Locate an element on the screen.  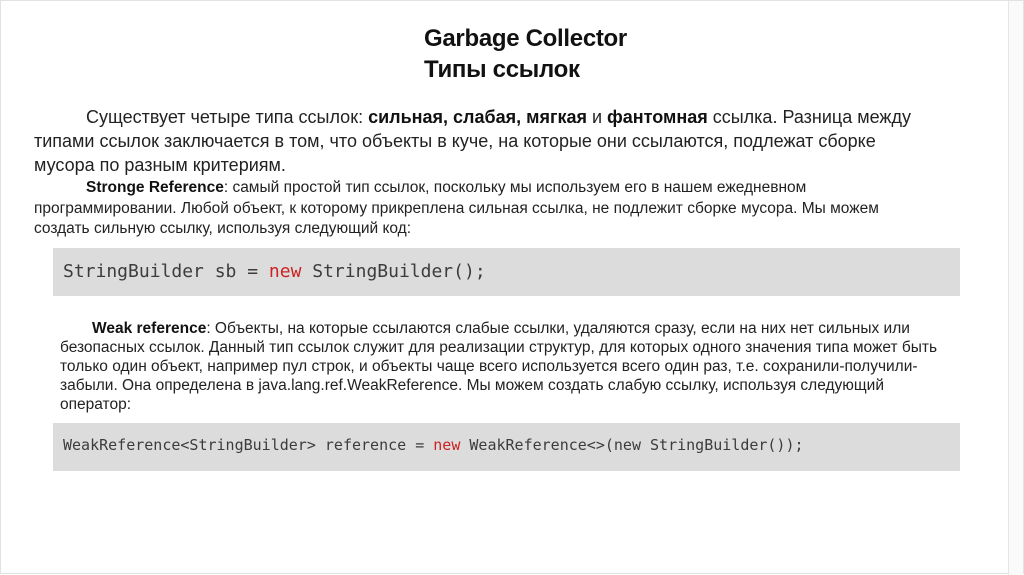
code-text: StringBuilder(); is located at coordinates (393, 271).